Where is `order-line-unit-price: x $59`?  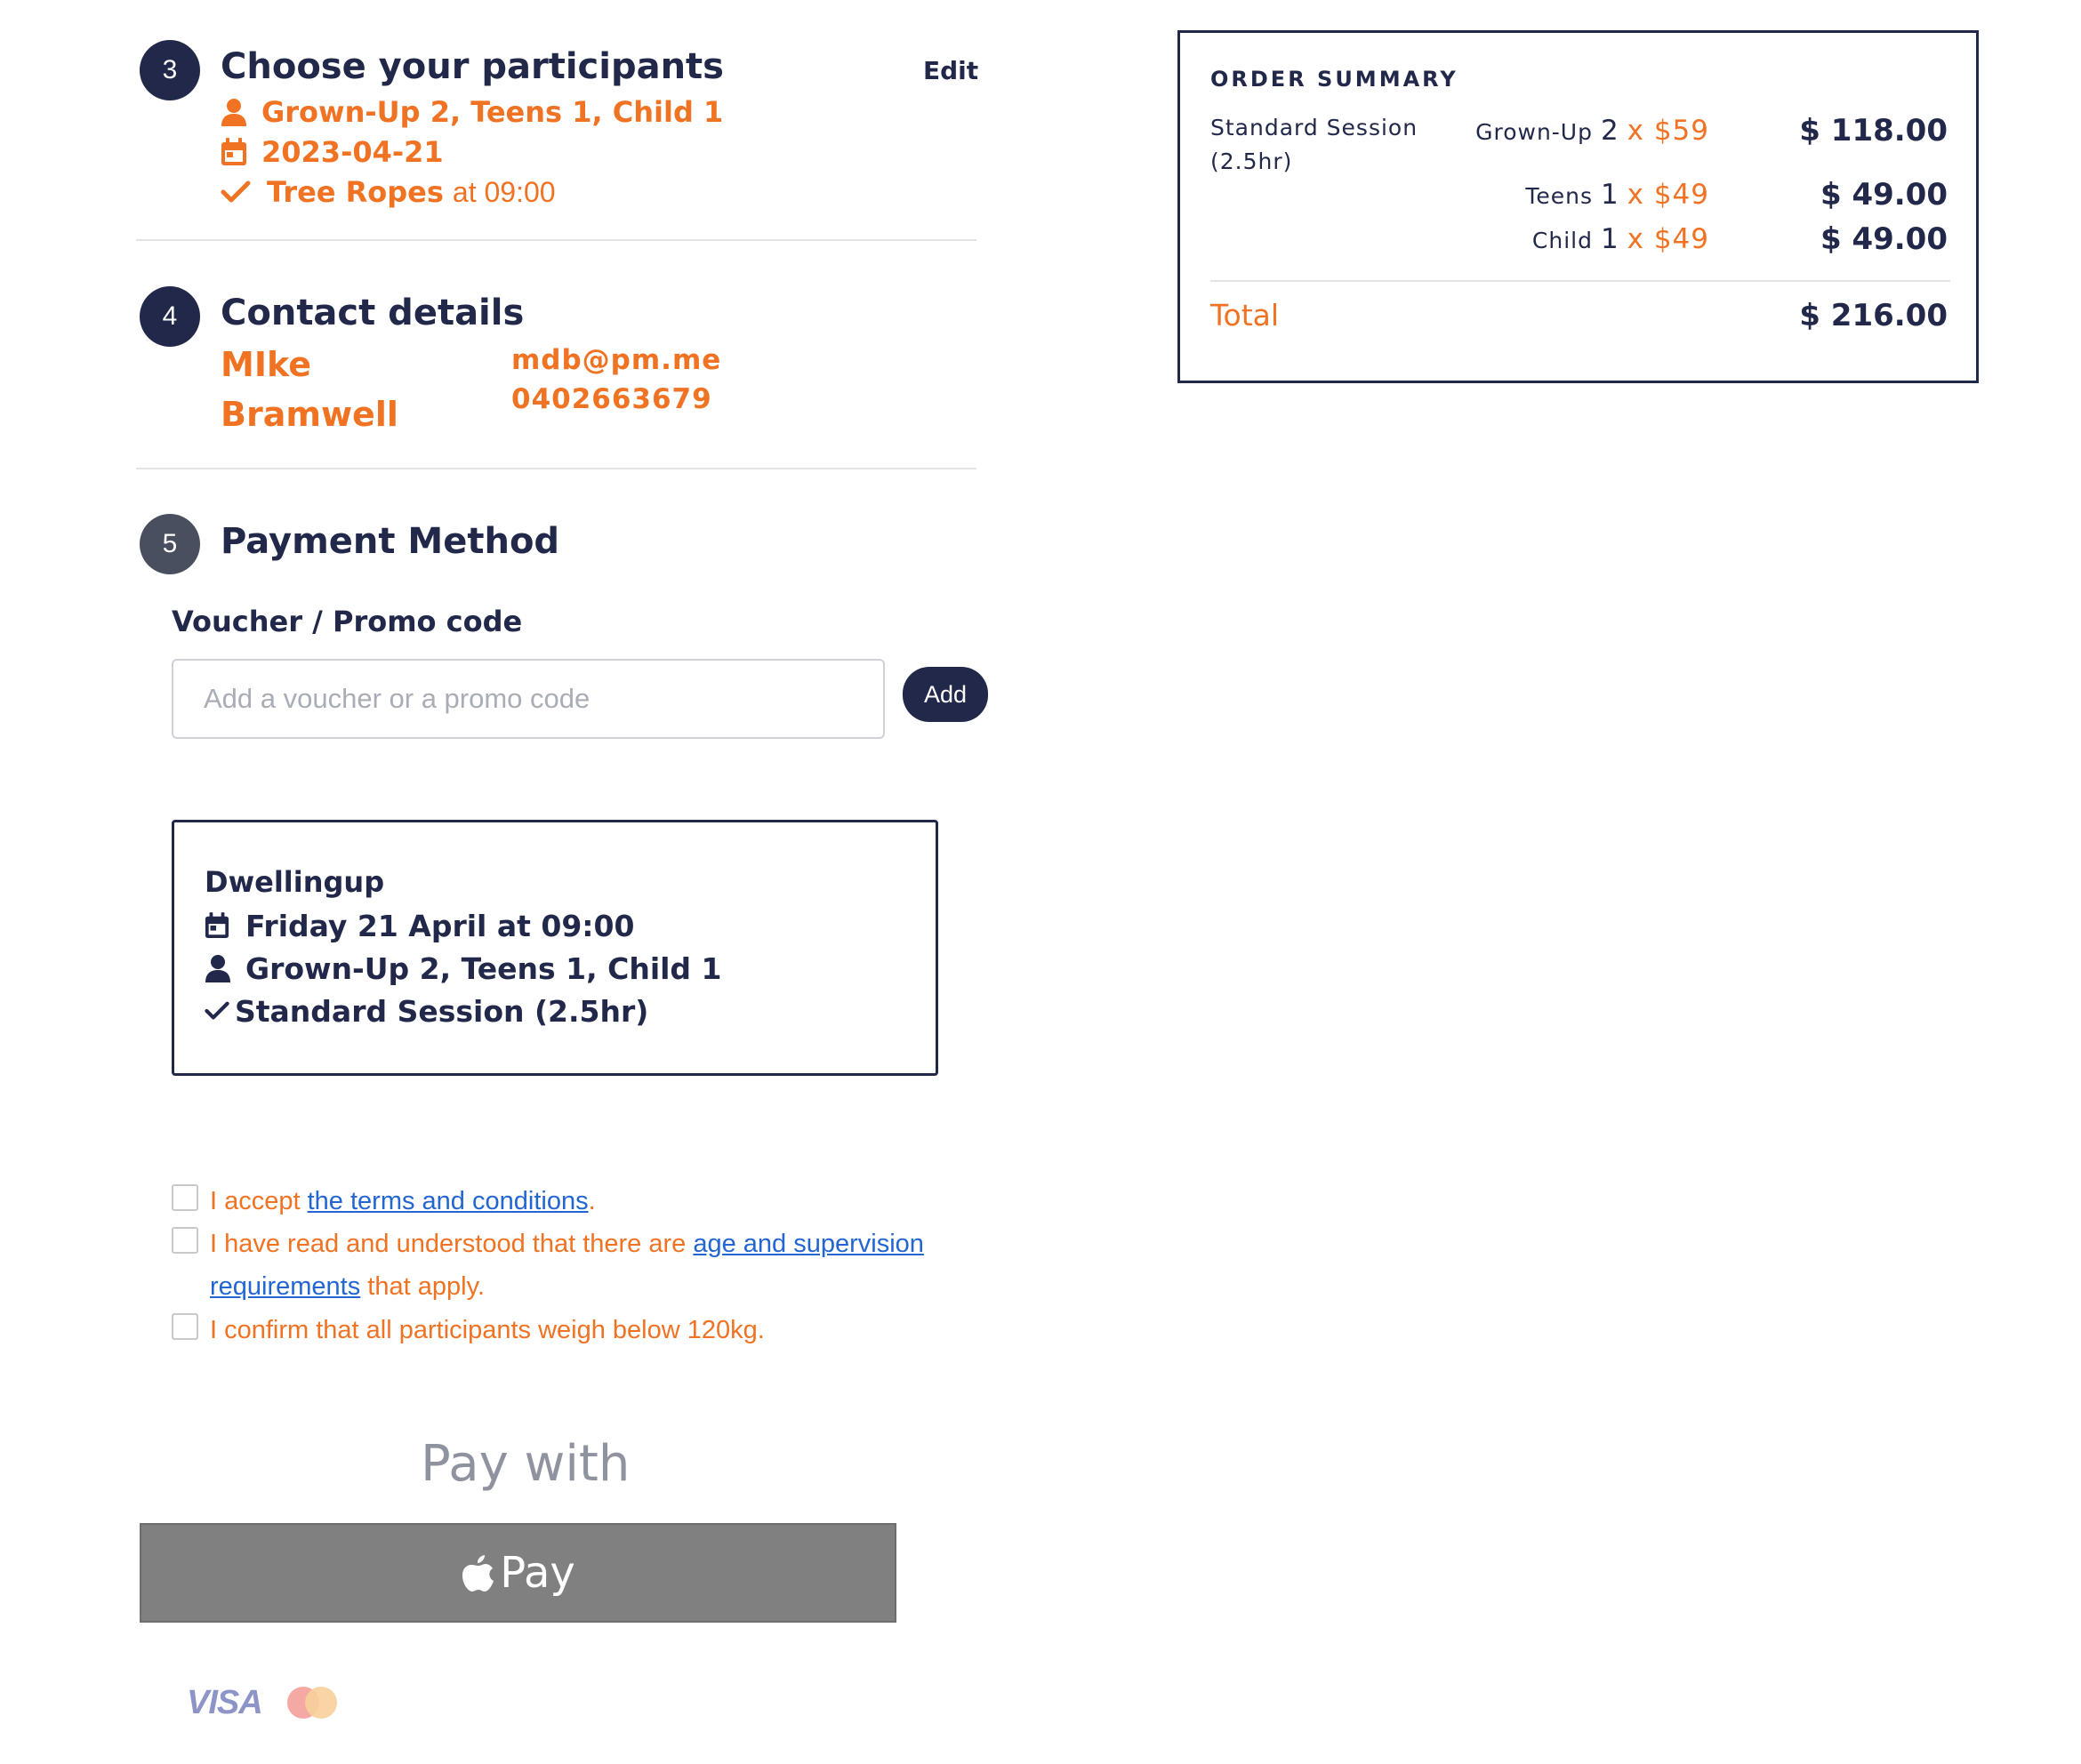 order-line-unit-price: x $59 is located at coordinates (1668, 131).